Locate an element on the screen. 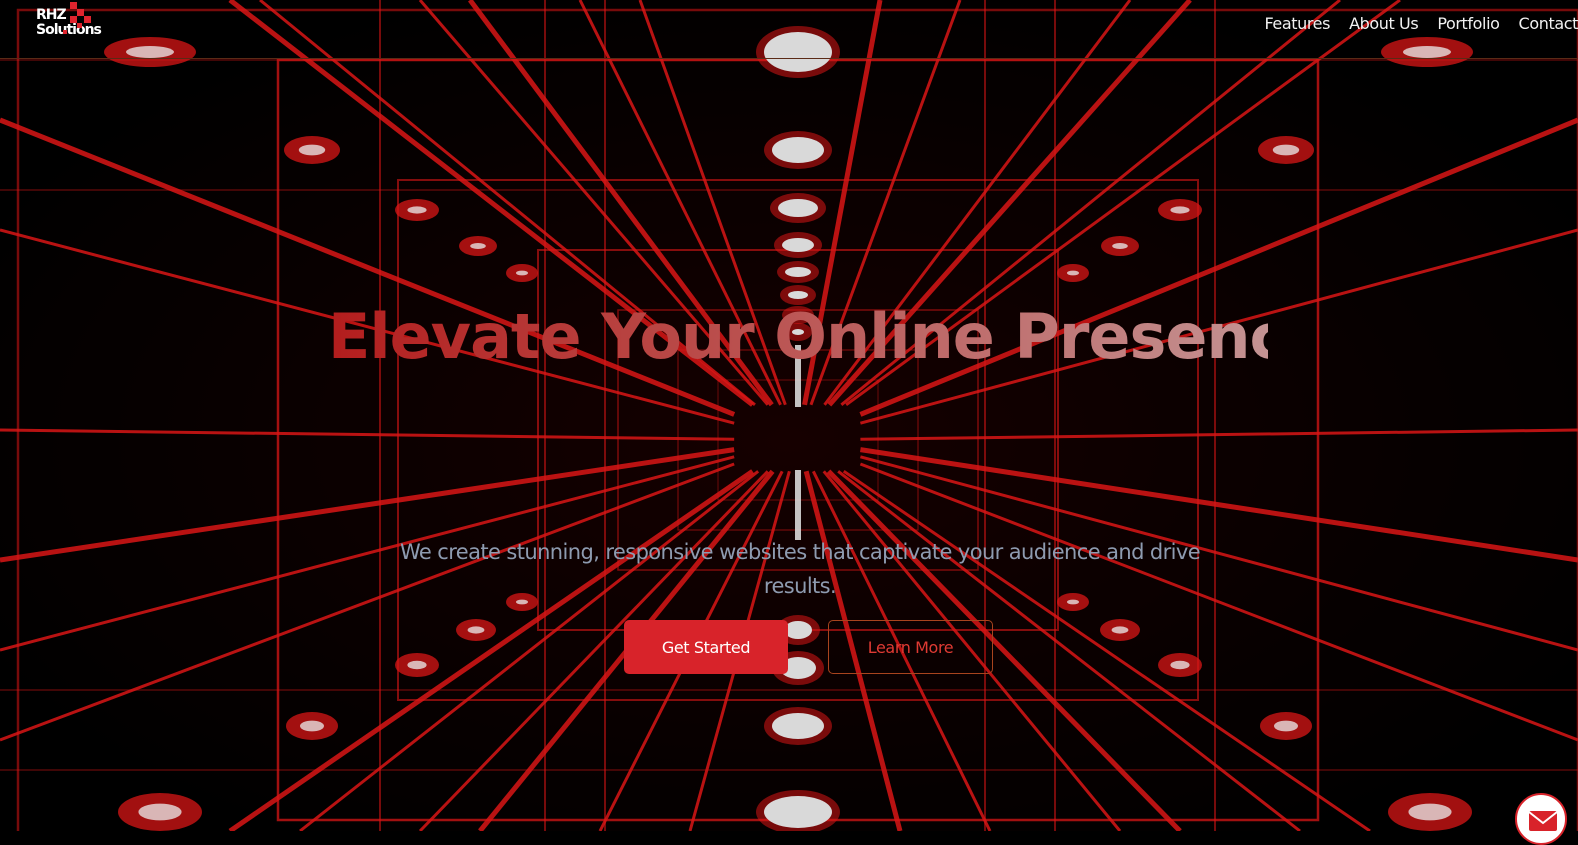 Image resolution: width=1578 pixels, height=845 pixels. nav-portfolio: Portfolio is located at coordinates (1468, 24).